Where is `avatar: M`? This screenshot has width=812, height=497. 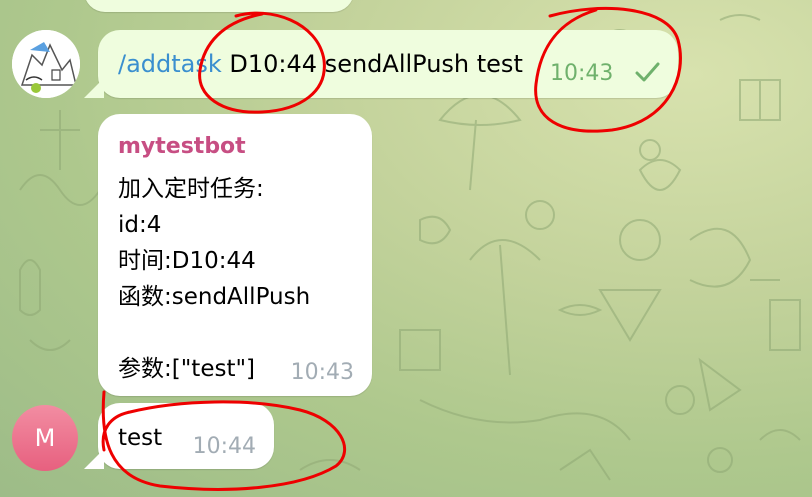 avatar: M is located at coordinates (45, 438).